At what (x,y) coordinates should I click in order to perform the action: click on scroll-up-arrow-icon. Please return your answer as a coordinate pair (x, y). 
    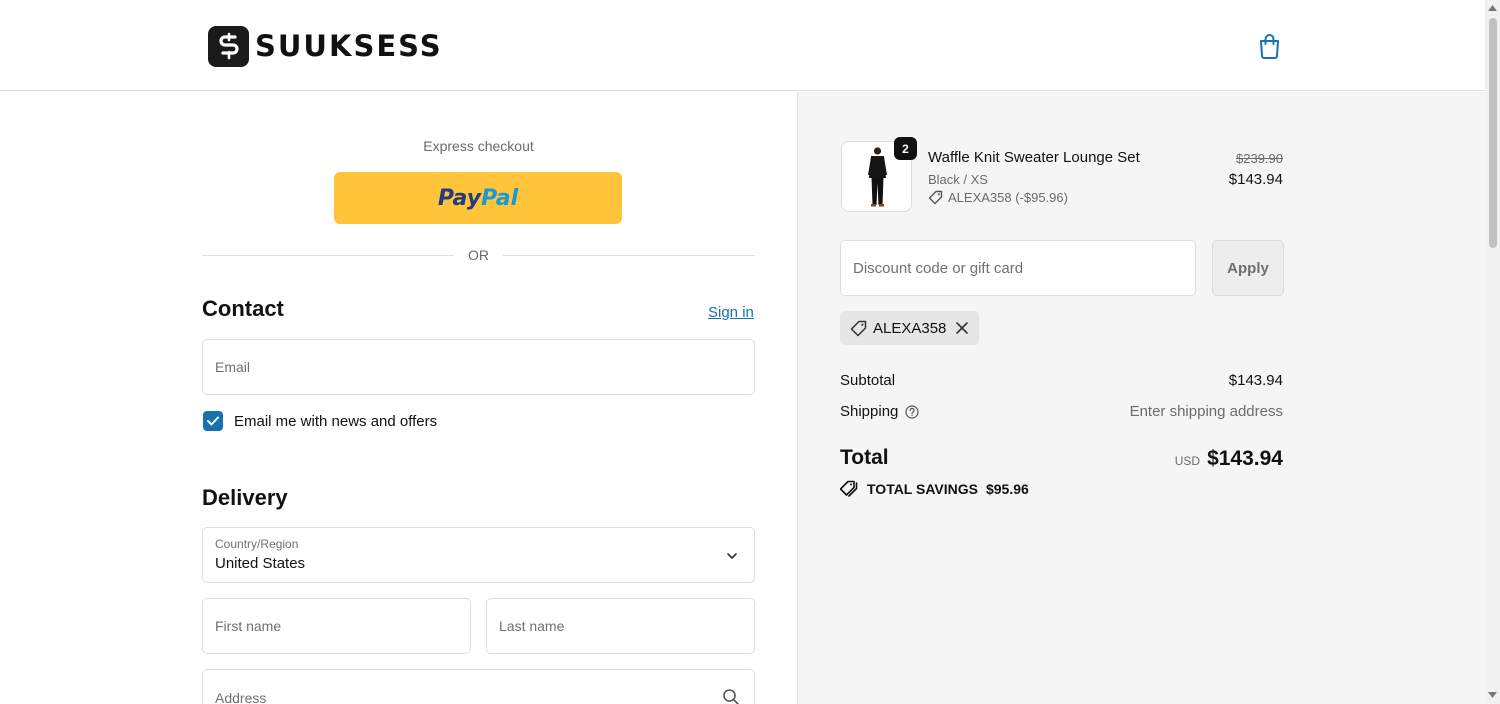
    Looking at the image, I should click on (1492, 8).